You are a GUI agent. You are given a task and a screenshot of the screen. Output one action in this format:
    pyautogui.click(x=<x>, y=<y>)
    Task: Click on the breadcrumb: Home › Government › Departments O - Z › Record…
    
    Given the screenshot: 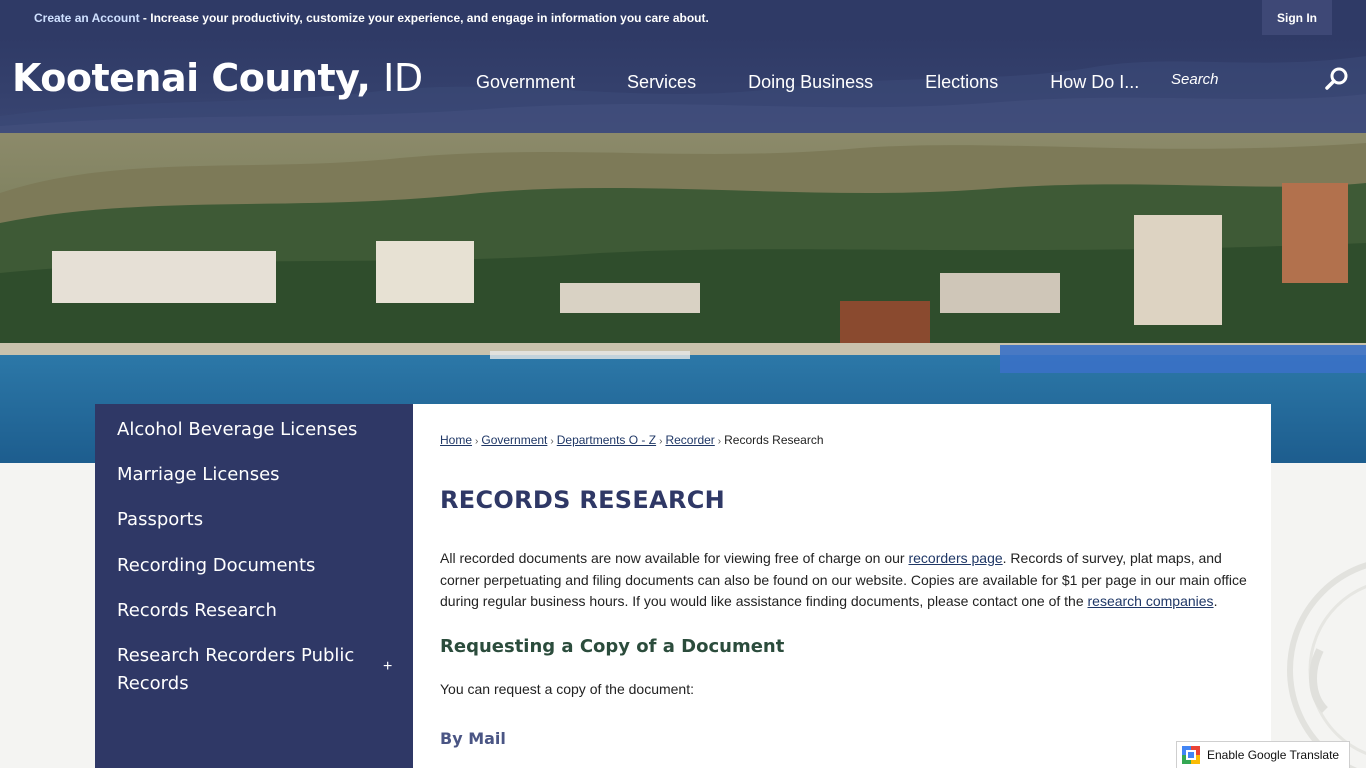 What is the action you would take?
    pyautogui.click(x=632, y=440)
    